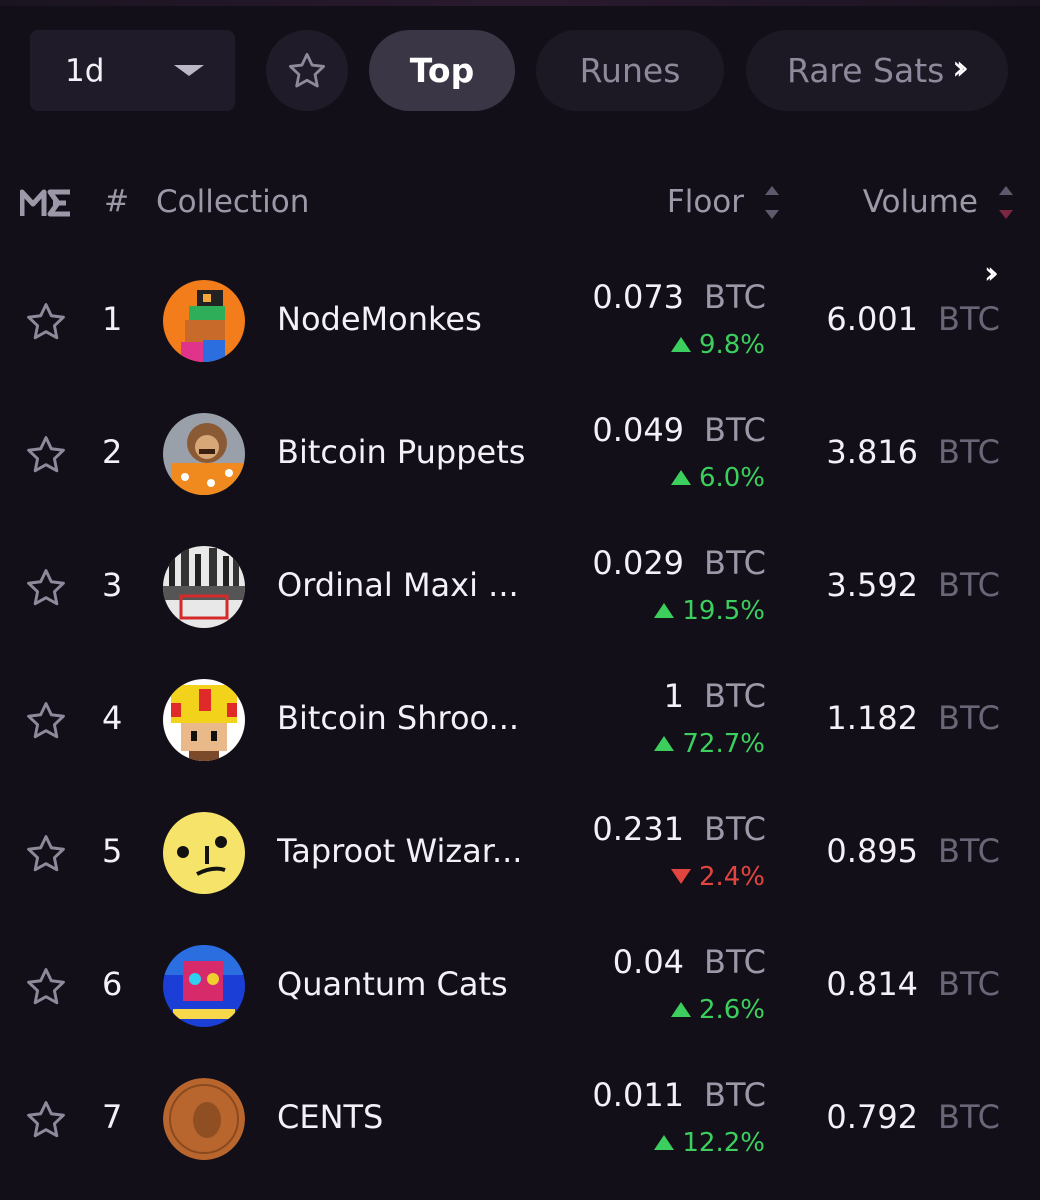  I want to click on table-row: 1 NodeMonkes 0.073 BTC 9.8% 6.001 BTC, so click(520, 320).